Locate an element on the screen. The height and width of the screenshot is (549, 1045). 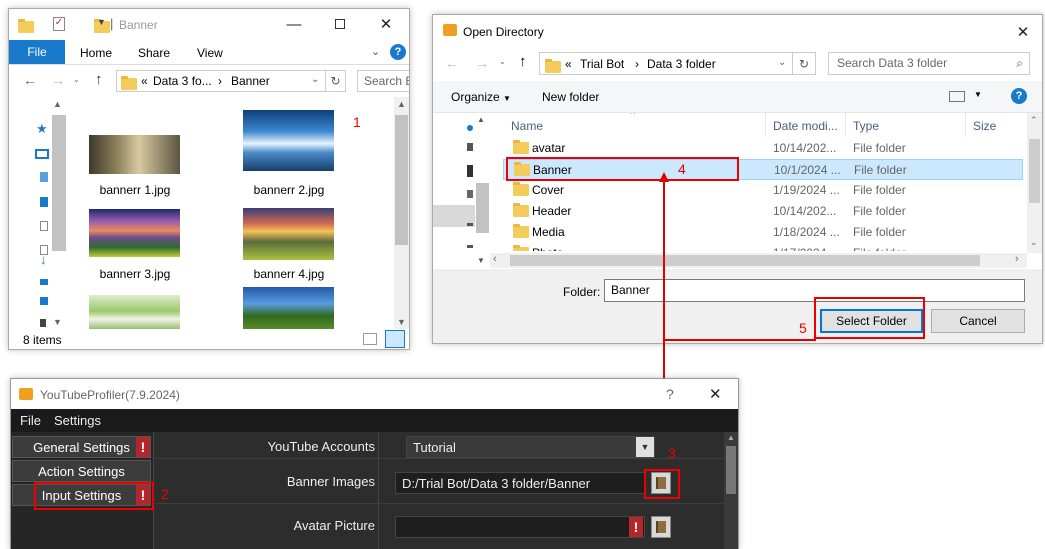
app-icon is located at coordinates (26, 394).